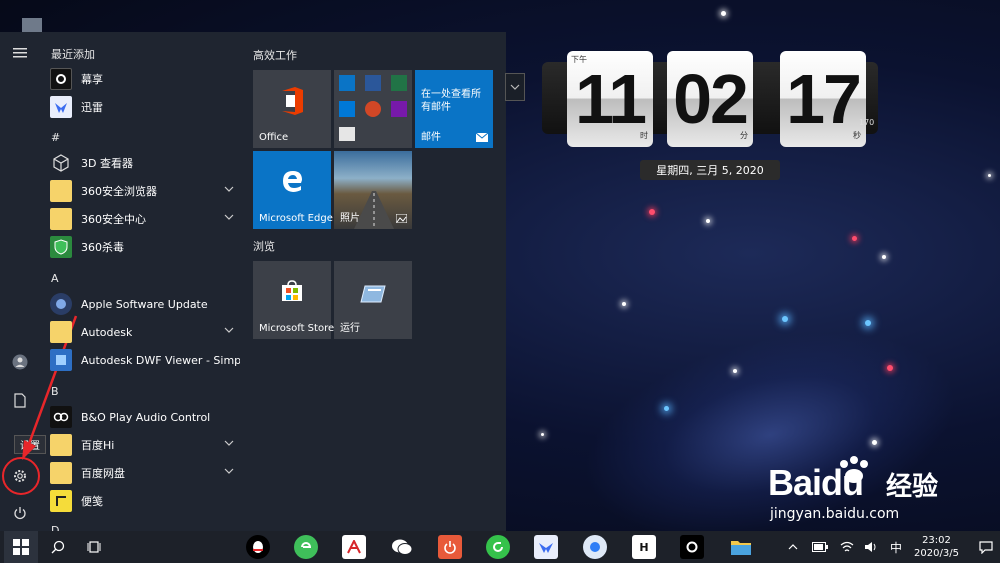 Image resolution: width=1000 pixels, height=563 pixels. What do you see at coordinates (741, 547) in the screenshot?
I see `taskbar-app-file-explorer` at bounding box center [741, 547].